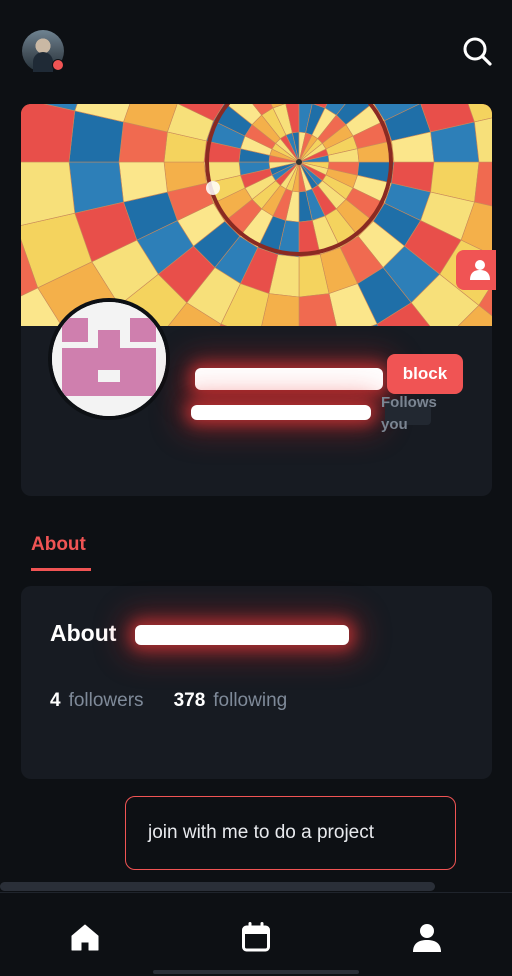 Image resolution: width=512 pixels, height=976 pixels. Describe the element at coordinates (61, 569) in the screenshot. I see `tab-active-indicator` at that location.